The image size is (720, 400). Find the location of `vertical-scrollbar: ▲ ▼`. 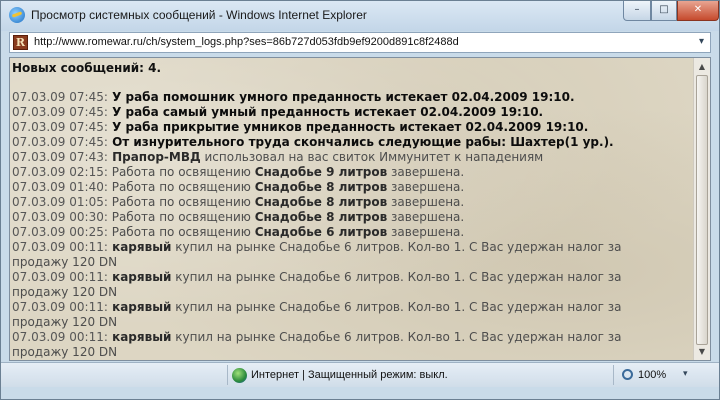

vertical-scrollbar: ▲ ▼ is located at coordinates (701, 209).